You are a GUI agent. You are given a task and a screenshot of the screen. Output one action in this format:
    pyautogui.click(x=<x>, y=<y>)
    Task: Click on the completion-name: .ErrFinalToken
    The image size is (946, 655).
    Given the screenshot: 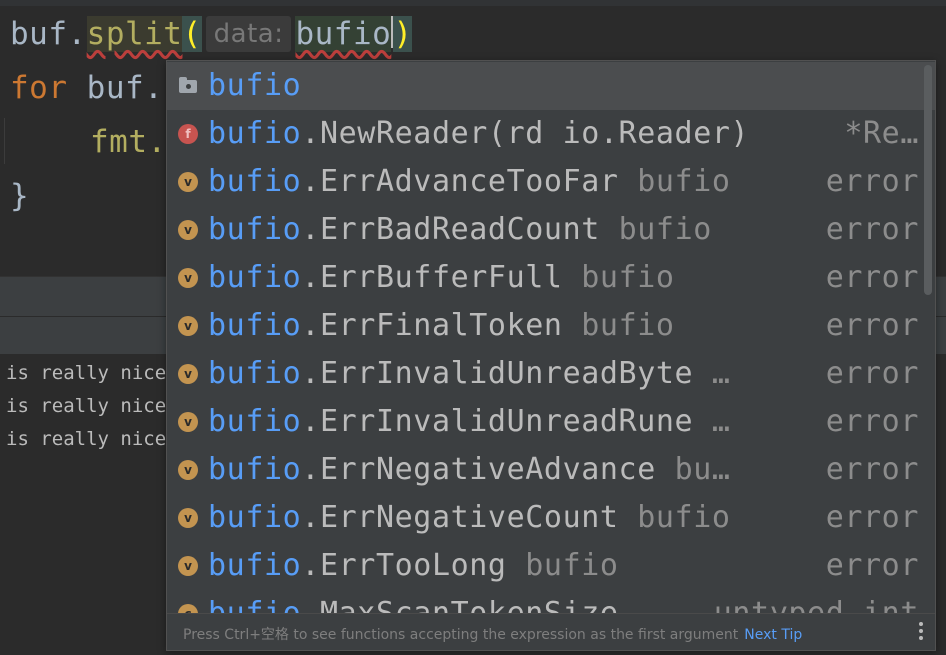 What is the action you would take?
    pyautogui.click(x=432, y=325)
    